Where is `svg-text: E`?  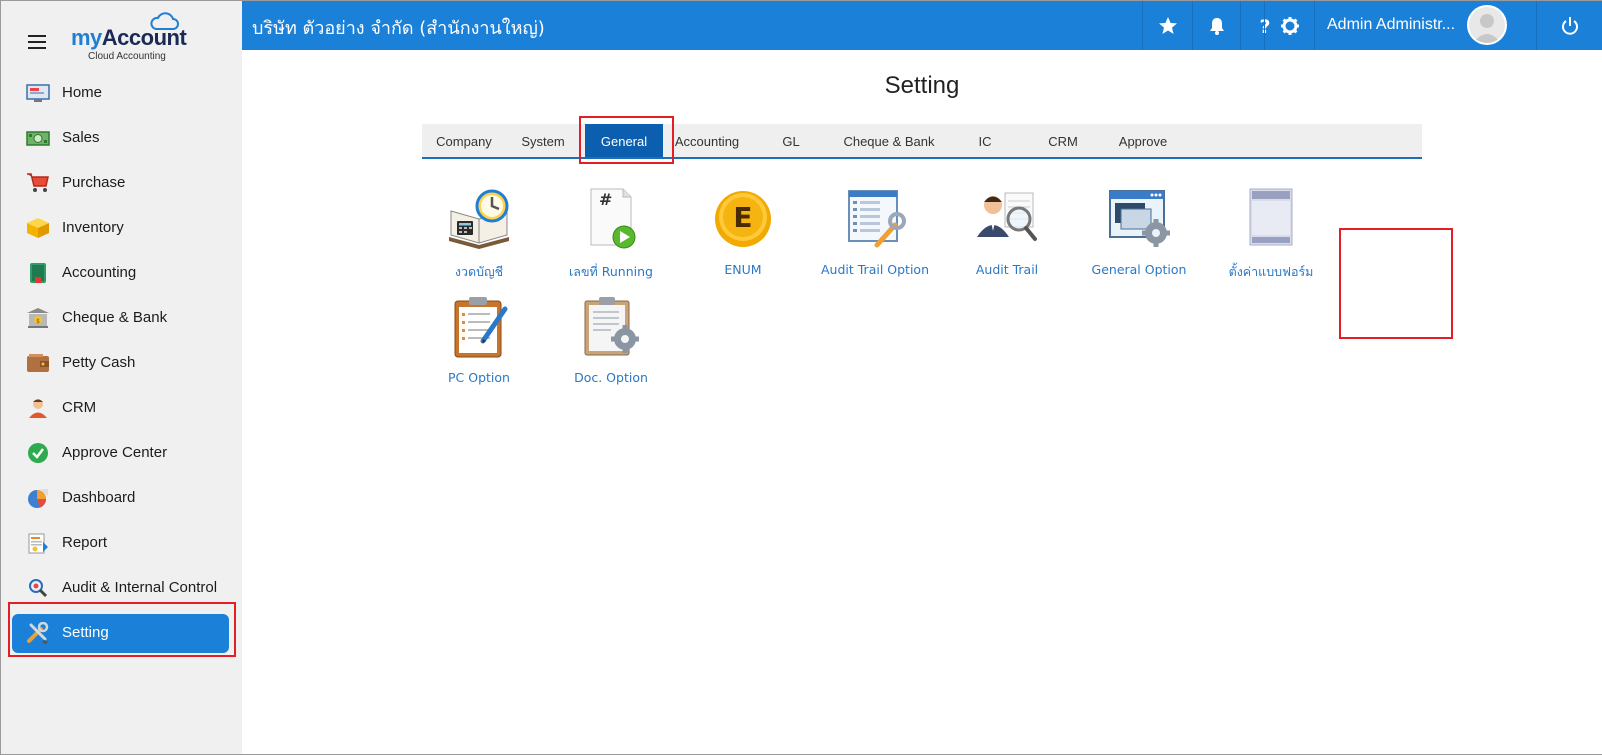
svg-text: E is located at coordinates (742, 217).